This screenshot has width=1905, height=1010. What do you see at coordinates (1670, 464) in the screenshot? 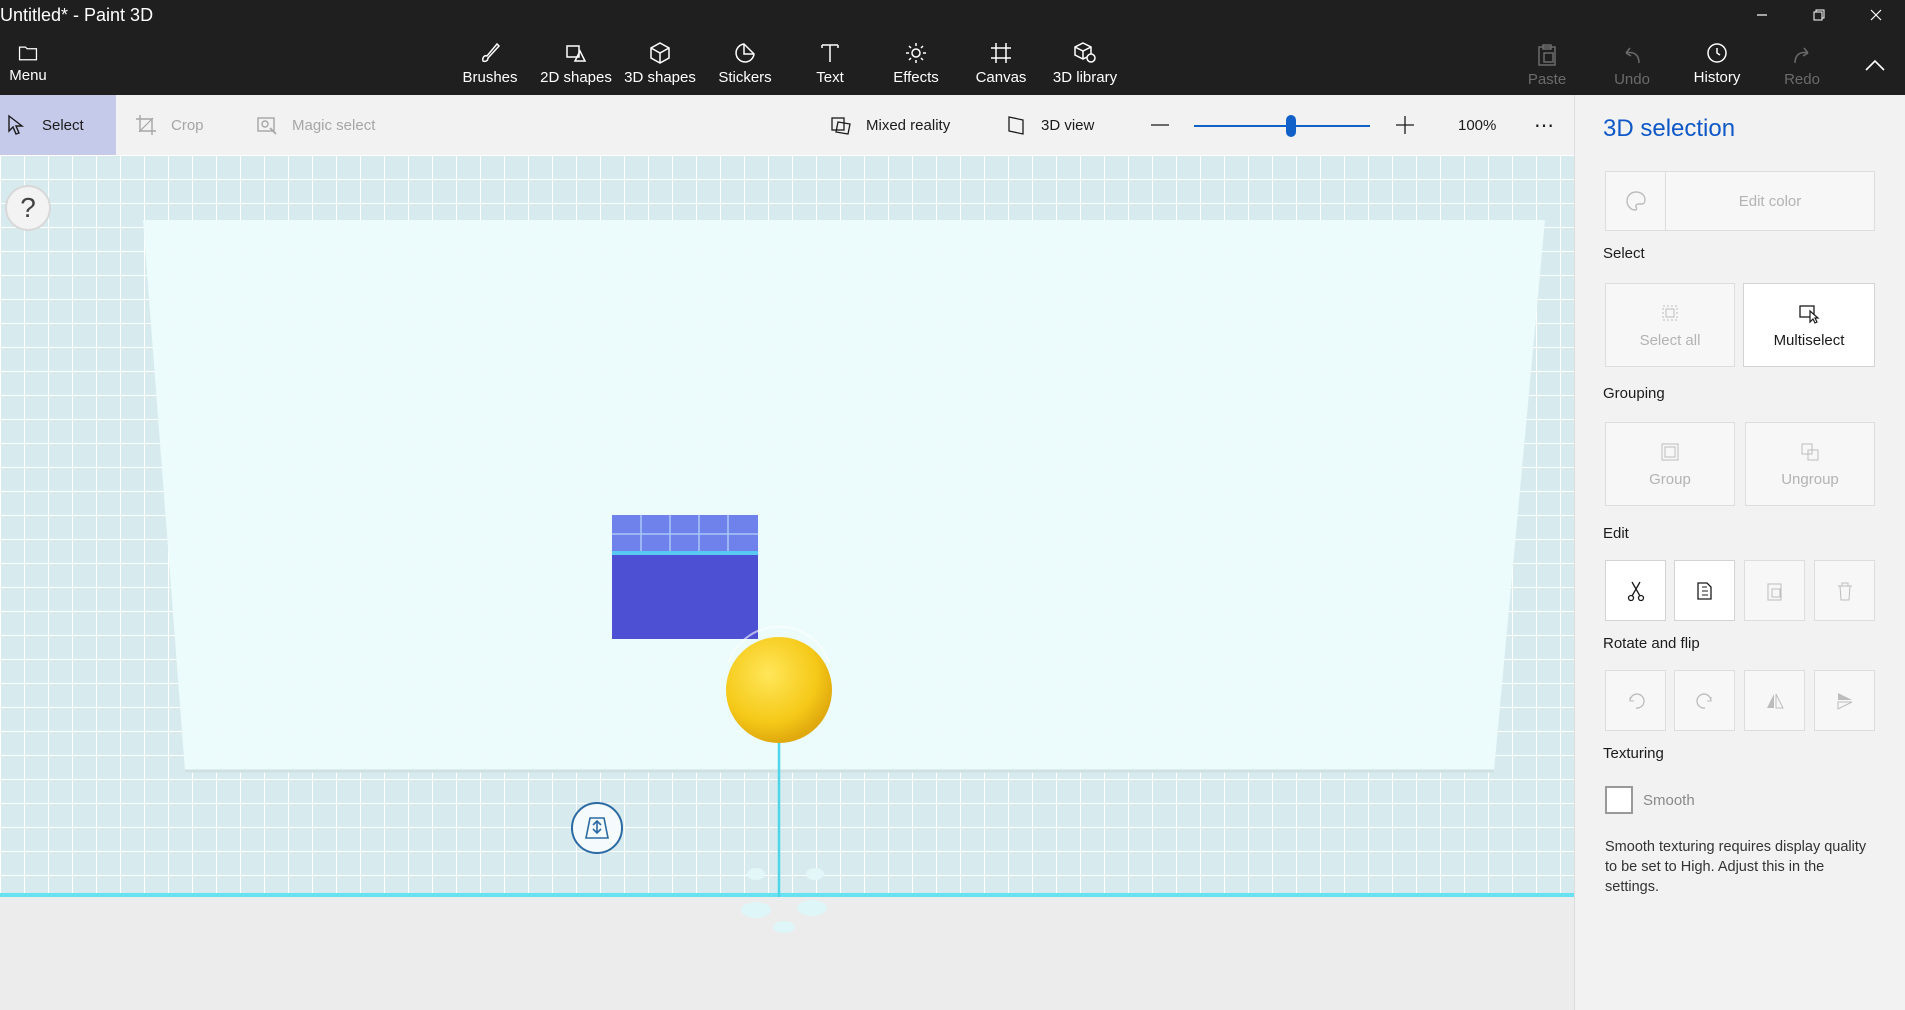
I see `group-button: Group` at bounding box center [1670, 464].